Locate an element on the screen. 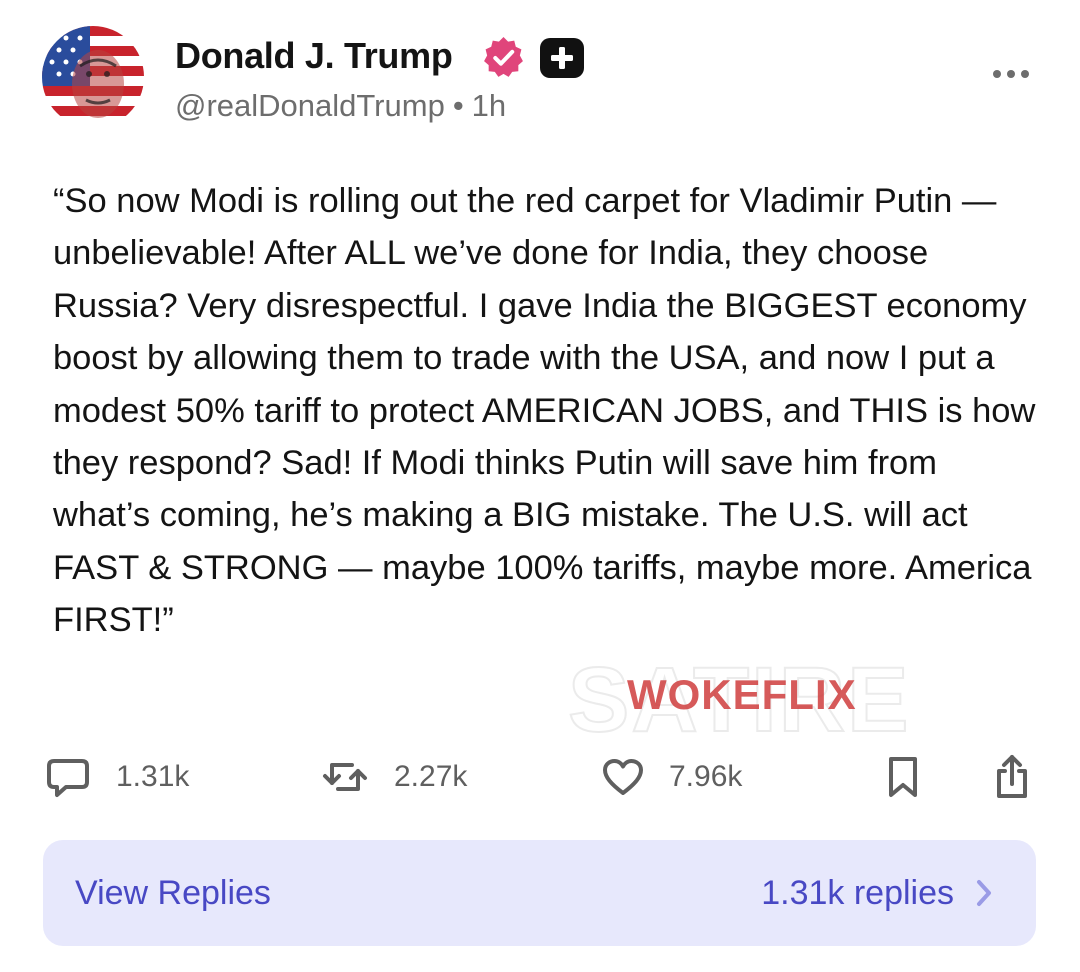  avatar is located at coordinates (93, 77).